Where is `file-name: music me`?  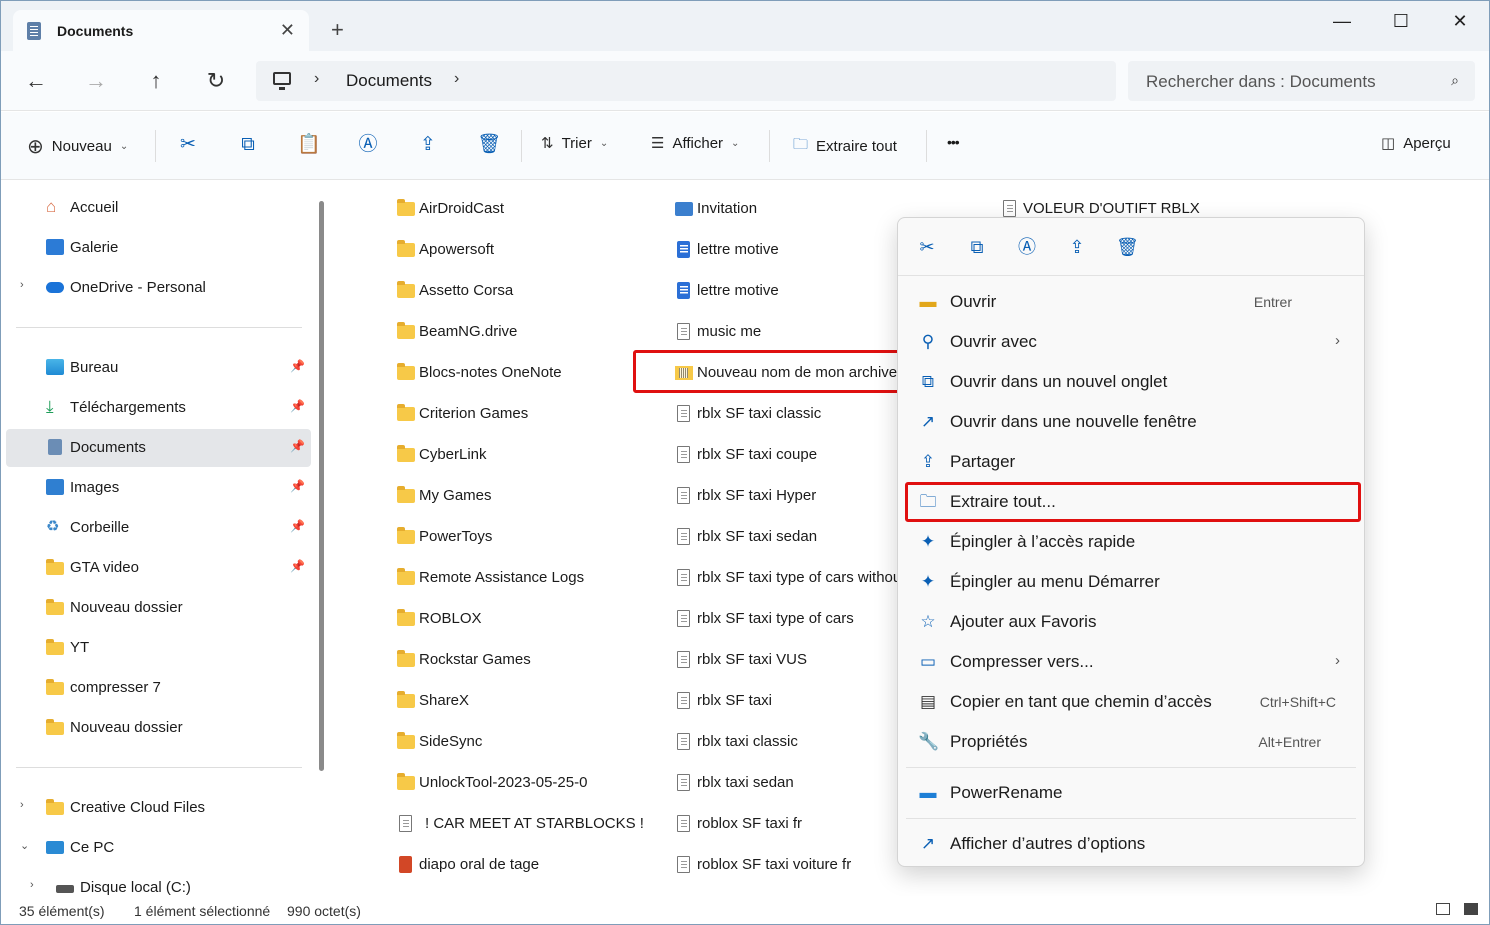
file-name: music me is located at coordinates (729, 331).